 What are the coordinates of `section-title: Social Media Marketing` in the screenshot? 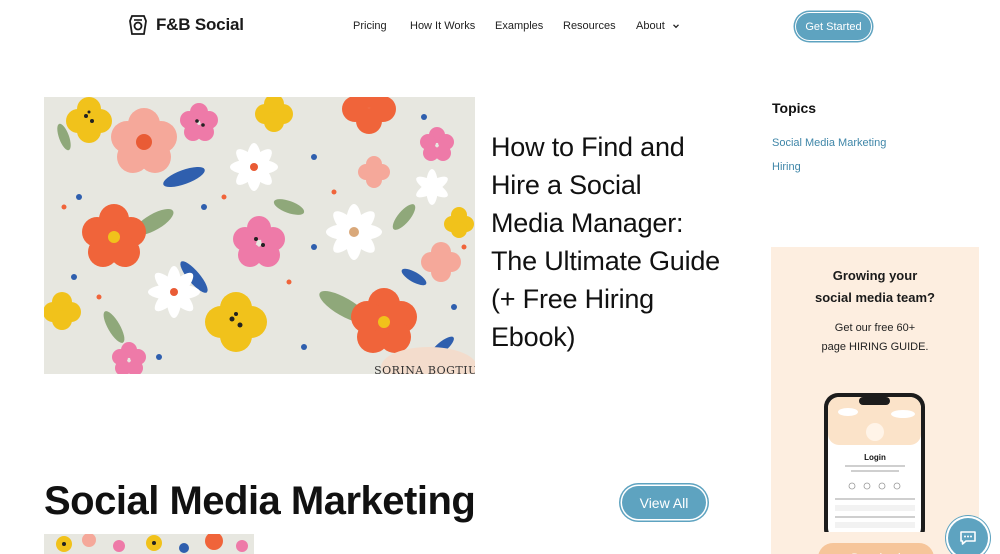 It's located at (260, 501).